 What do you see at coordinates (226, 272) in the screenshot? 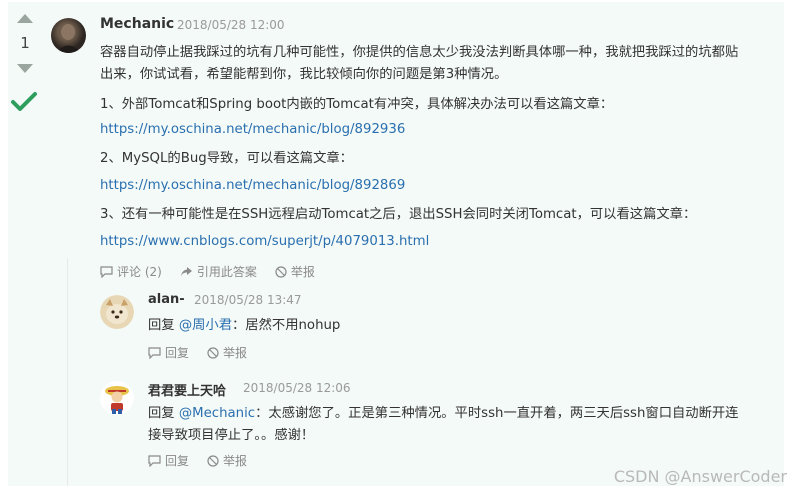
I see `quote-label: 引用此答案` at bounding box center [226, 272].